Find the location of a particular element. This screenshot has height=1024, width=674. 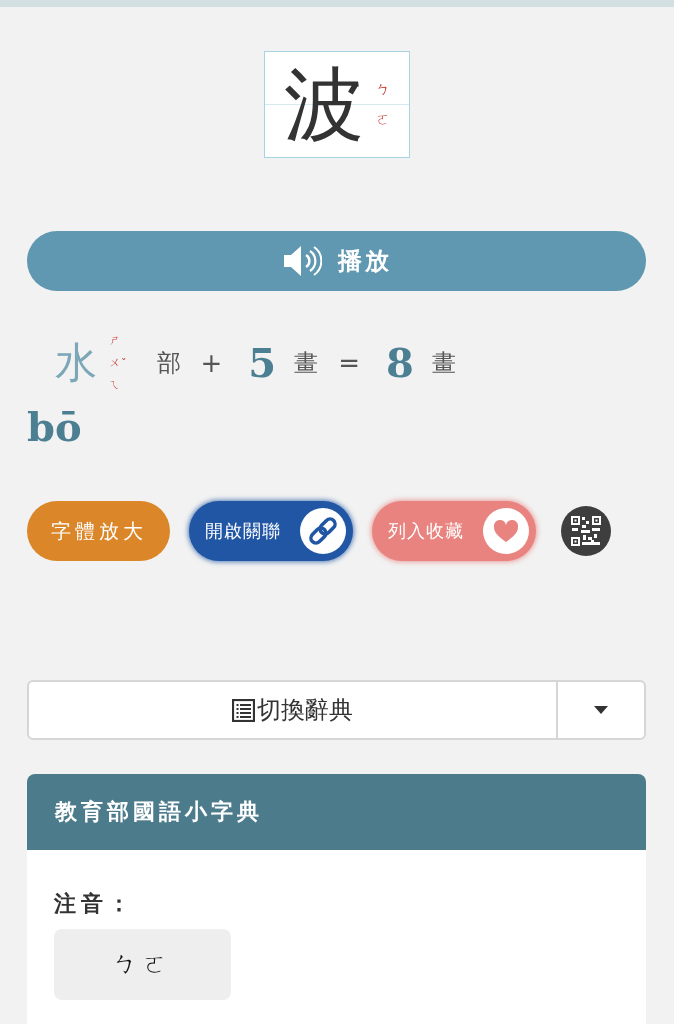

caret-down-icon is located at coordinates (601, 710).